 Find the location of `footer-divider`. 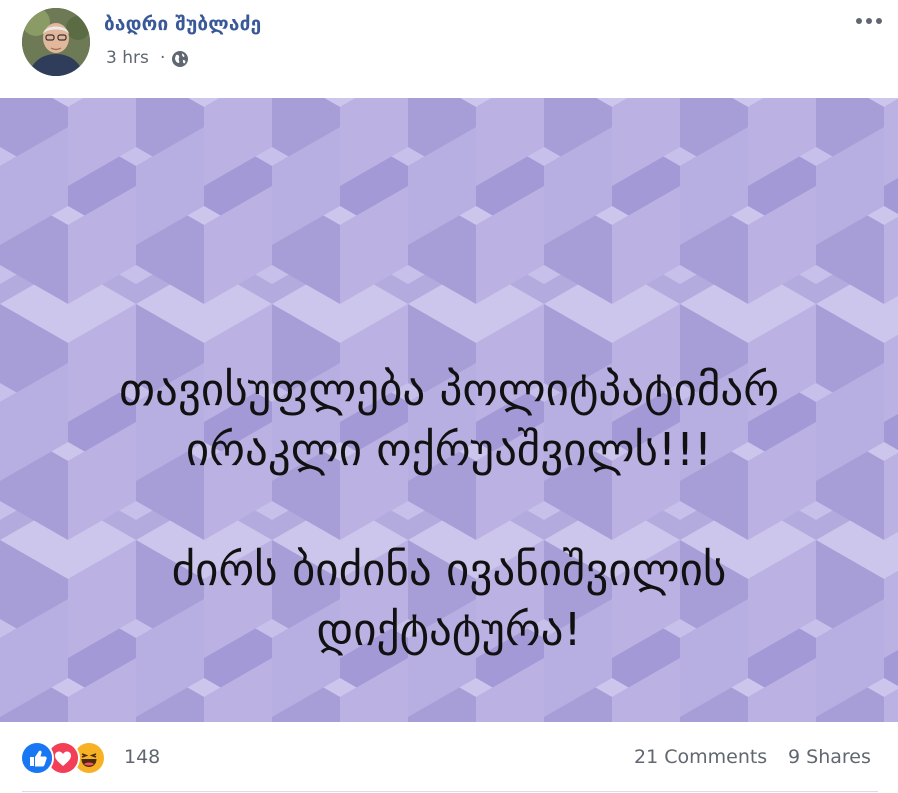

footer-divider is located at coordinates (450, 791).